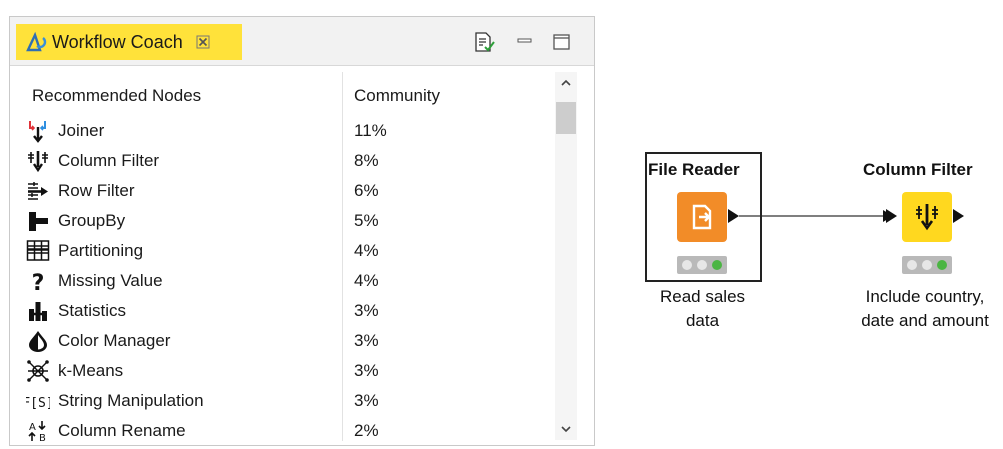 This screenshot has height=449, width=1003. I want to click on table-row: A B Column Rename 2%, so click(280, 431).